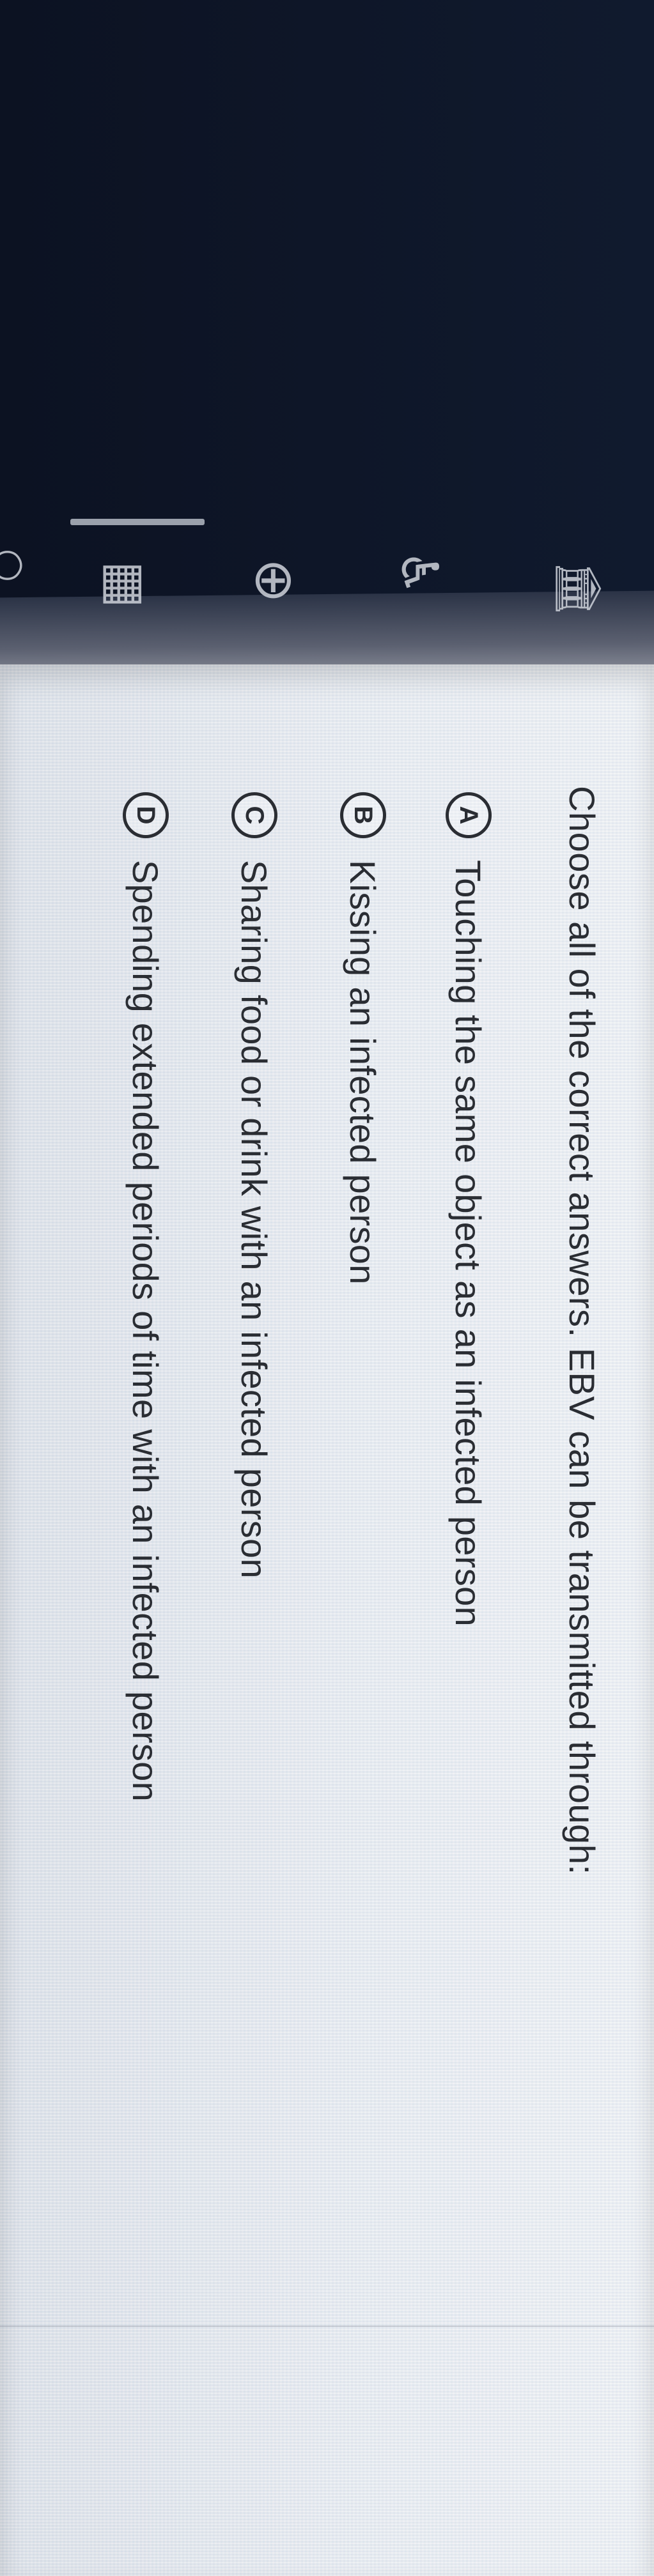 The image size is (654, 2576). Describe the element at coordinates (137, 522) in the screenshot. I see `toolbar-divider` at that location.